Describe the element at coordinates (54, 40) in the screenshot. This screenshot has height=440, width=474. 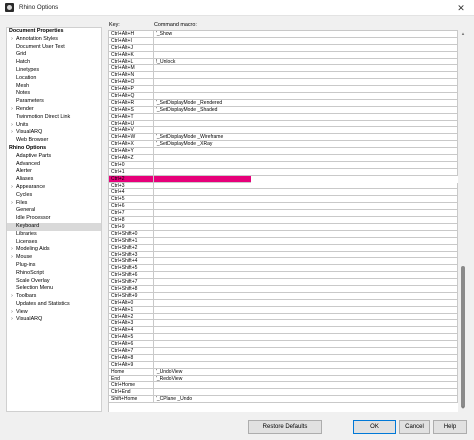
I see `tree-item: › Annotation Styles` at that location.